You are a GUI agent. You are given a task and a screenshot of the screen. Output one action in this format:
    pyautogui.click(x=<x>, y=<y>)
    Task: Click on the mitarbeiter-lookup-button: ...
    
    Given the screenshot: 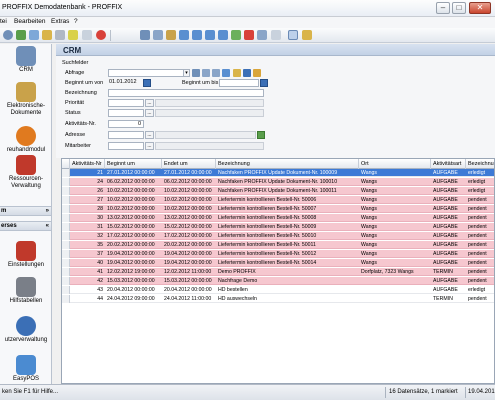 What is the action you would take?
    pyautogui.click(x=149, y=146)
    